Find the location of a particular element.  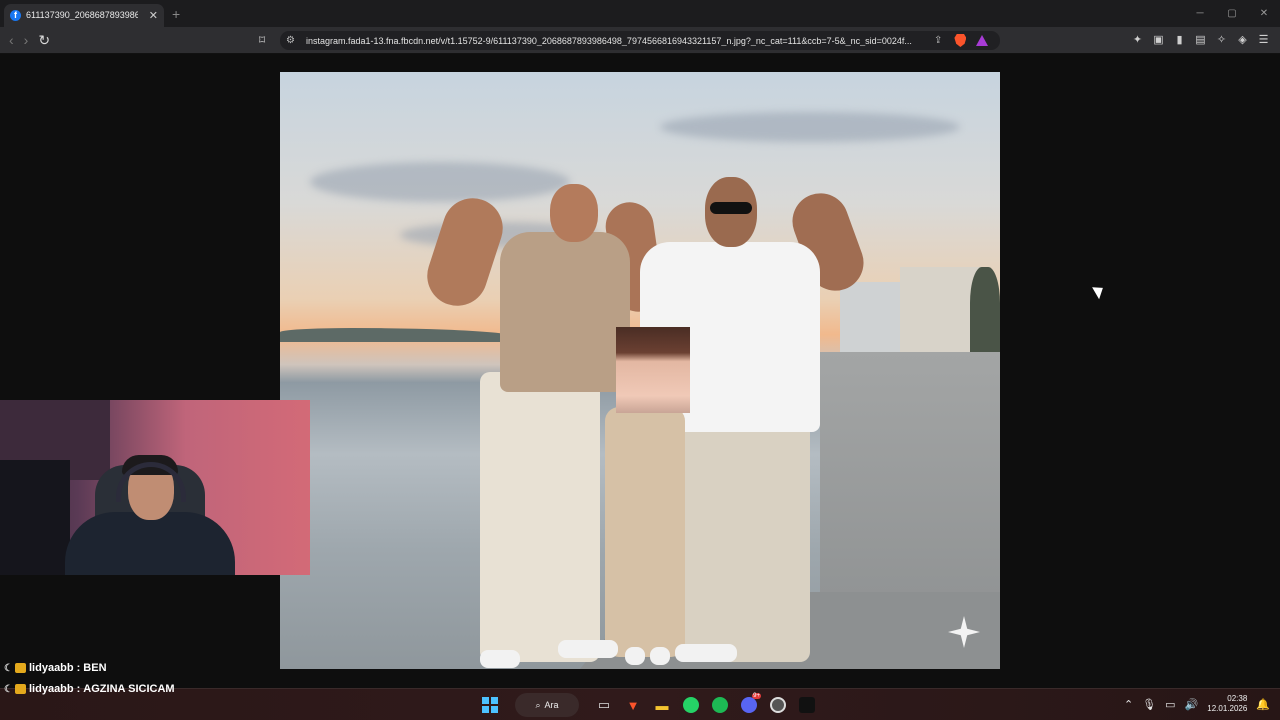

chat-message: ☾ lidyaabb : AGZINA SICICAM is located at coordinates (89, 689).